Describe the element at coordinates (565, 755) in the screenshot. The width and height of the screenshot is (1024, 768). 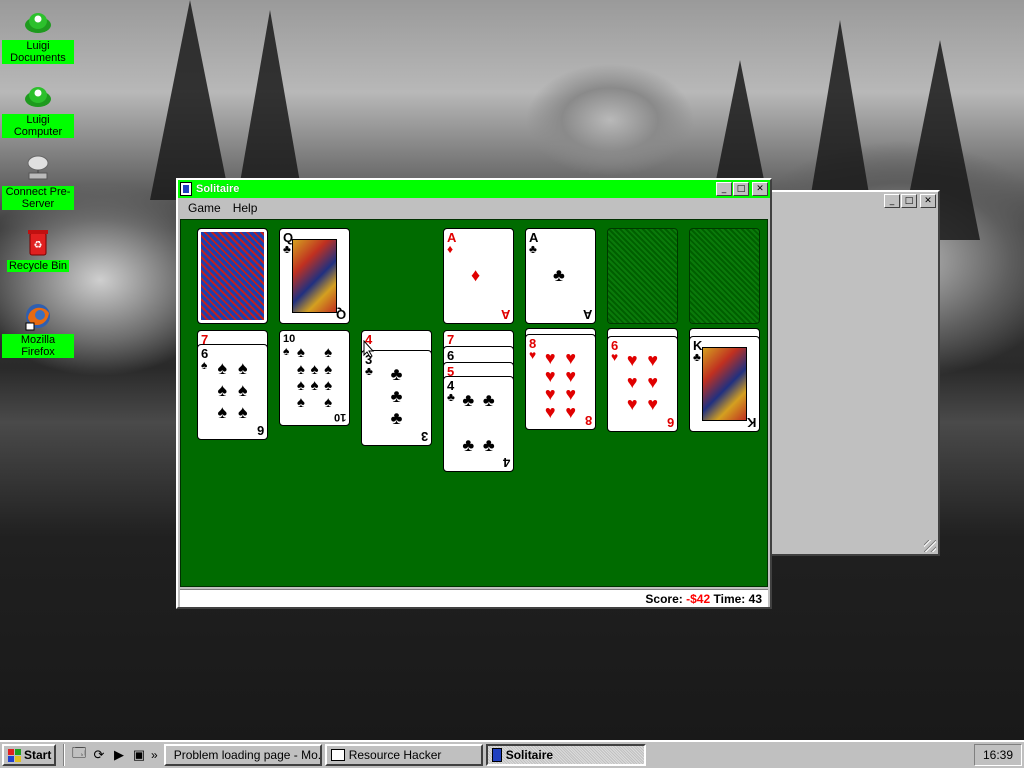
I see `task-solitaire: Solitaire` at that location.